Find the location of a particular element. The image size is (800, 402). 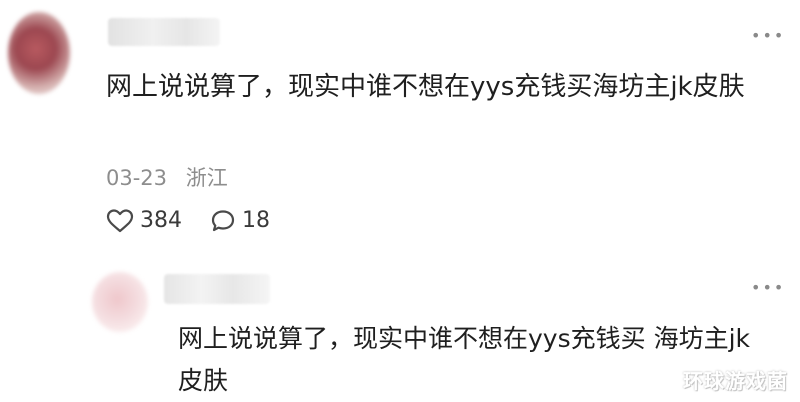

reply-avatar is located at coordinates (120, 302).